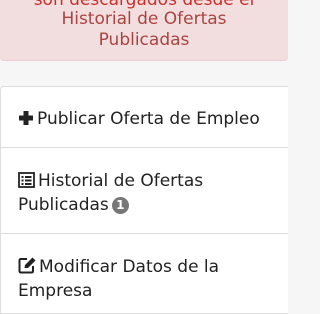 Image resolution: width=320 pixels, height=314 pixels. What do you see at coordinates (144, 40) in the screenshot?
I see `alert-text-line-3: Publicadas` at bounding box center [144, 40].